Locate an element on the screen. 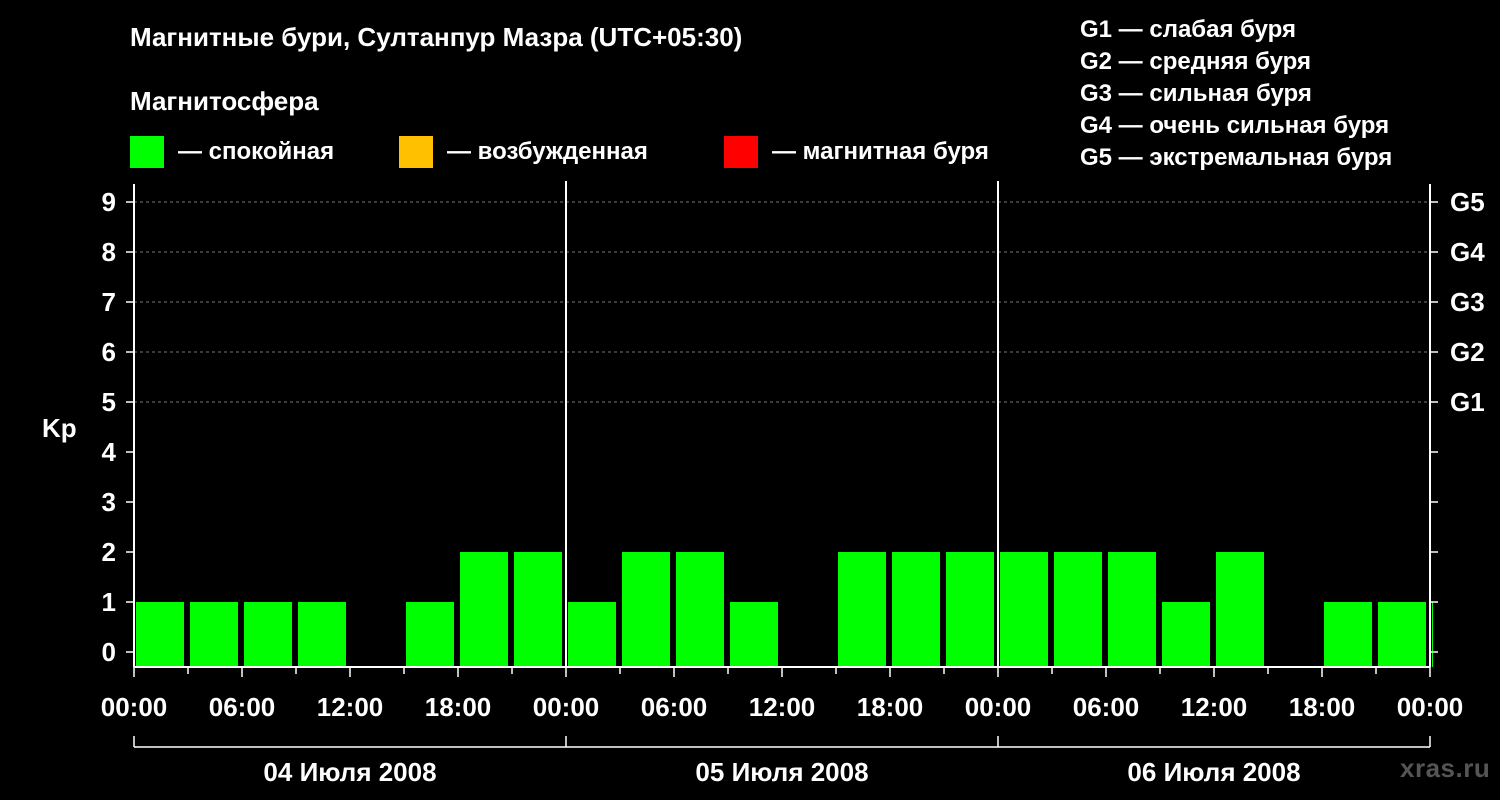  g-scale-label: G2 is located at coordinates (1467, 352).